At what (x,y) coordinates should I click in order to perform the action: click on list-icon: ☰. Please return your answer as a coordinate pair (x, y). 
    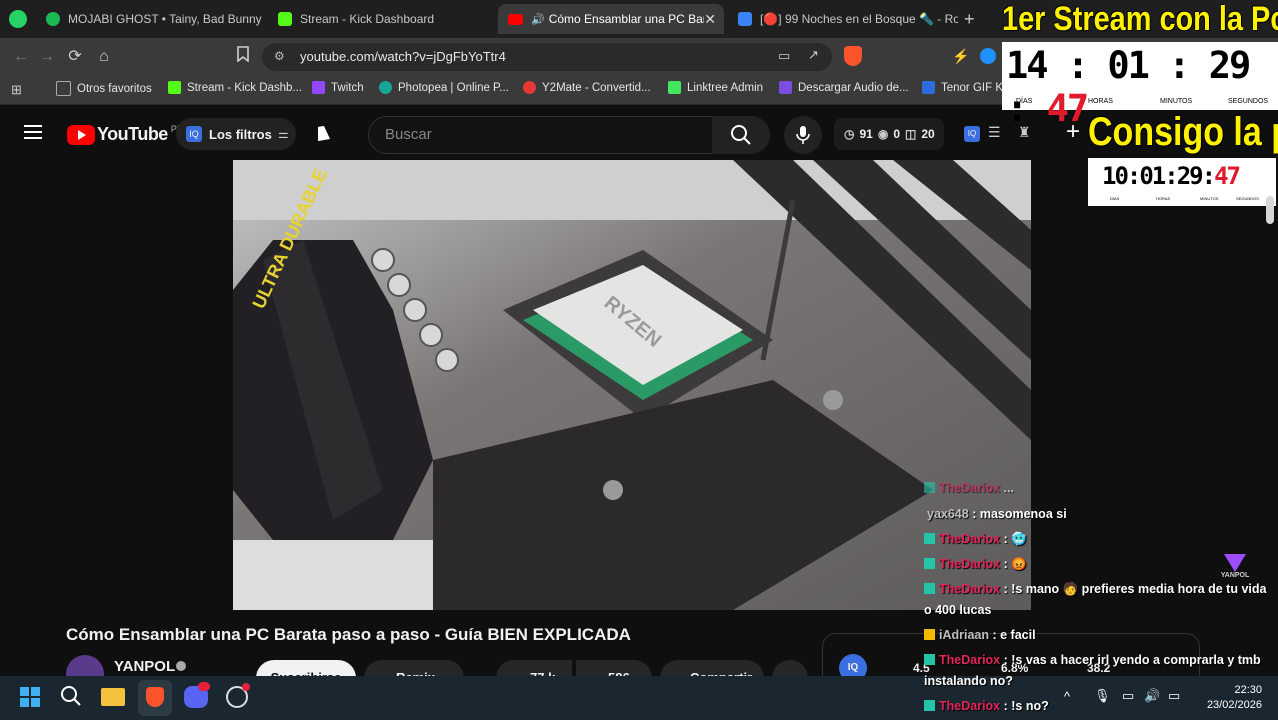
    Looking at the image, I should click on (994, 132).